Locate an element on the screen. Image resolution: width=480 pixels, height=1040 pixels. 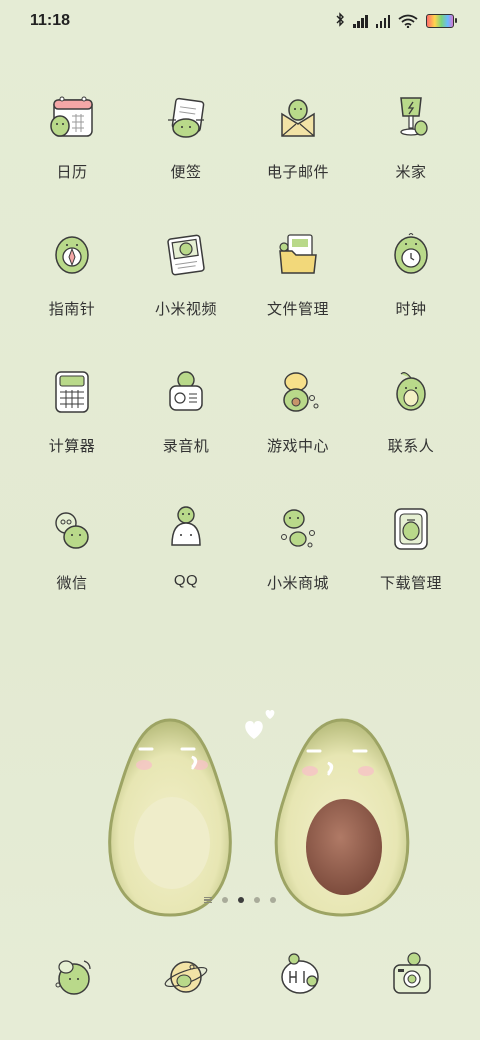
calculator-icon is located at coordinates (72, 392).